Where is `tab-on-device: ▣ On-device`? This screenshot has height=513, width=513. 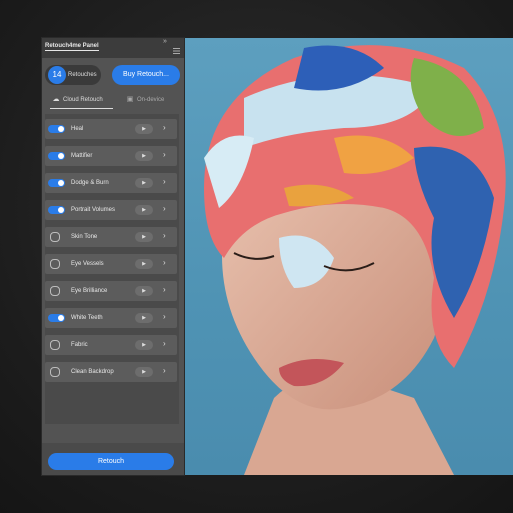
tab-on-device: ▣ On-device is located at coordinates (153, 100).